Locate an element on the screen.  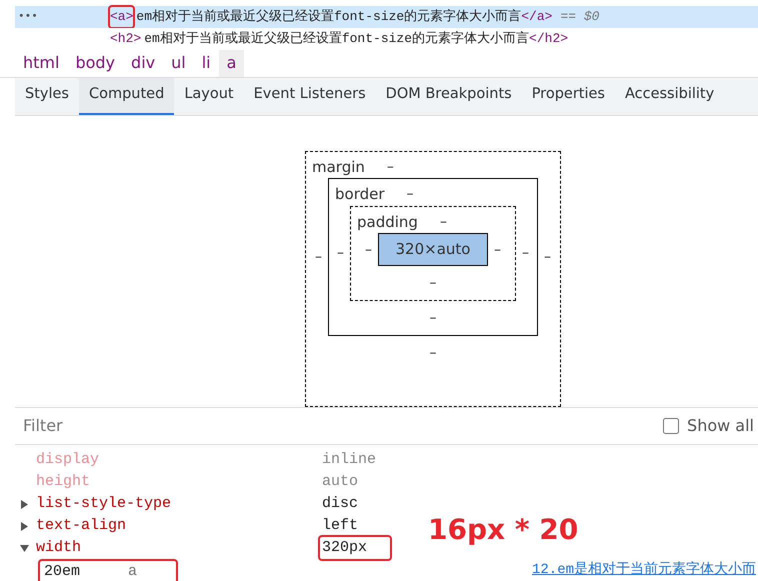
style-trace: 20em a is located at coordinates (108, 570).